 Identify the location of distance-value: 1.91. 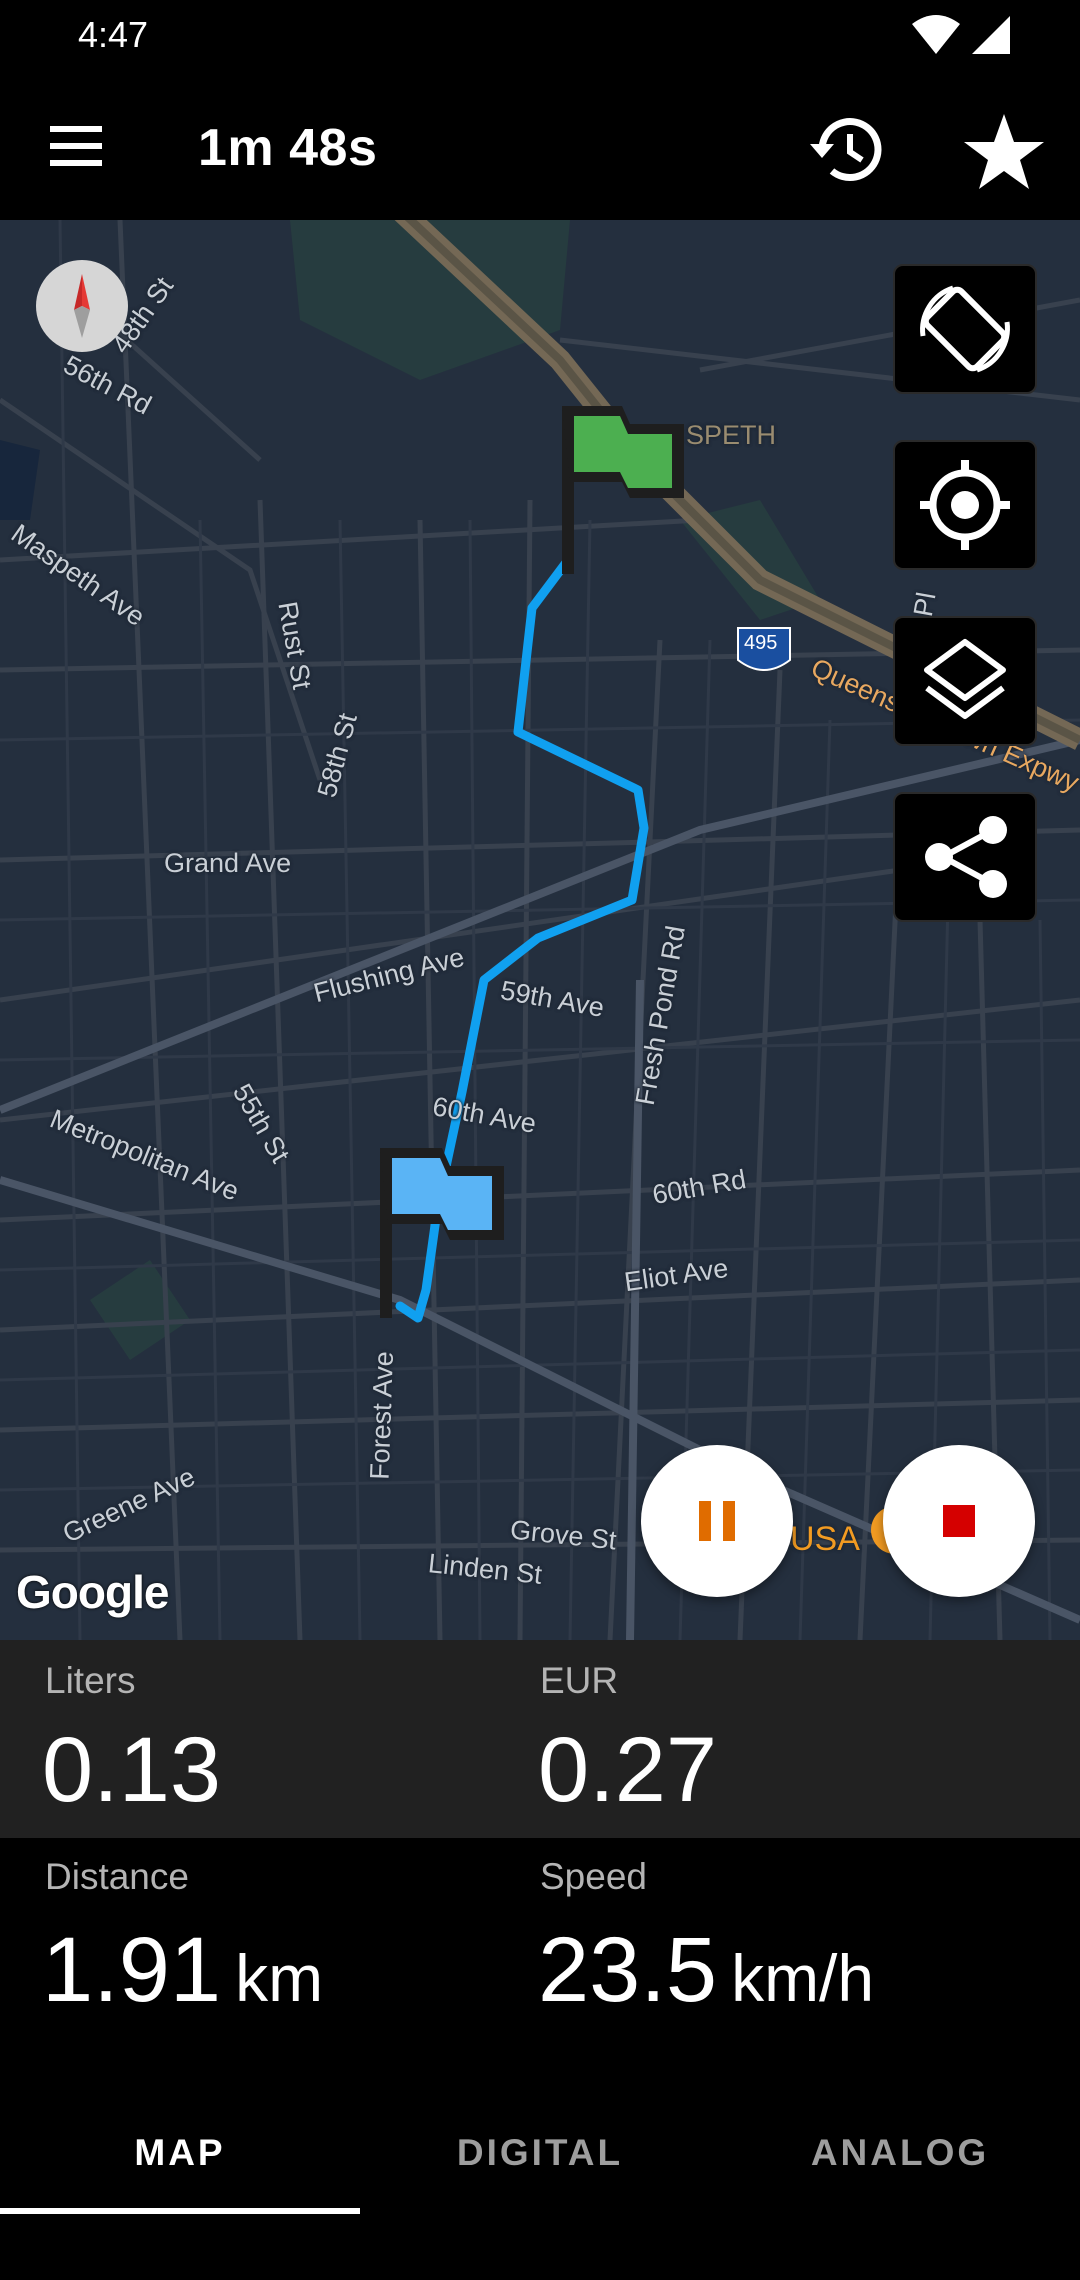
(132, 1970).